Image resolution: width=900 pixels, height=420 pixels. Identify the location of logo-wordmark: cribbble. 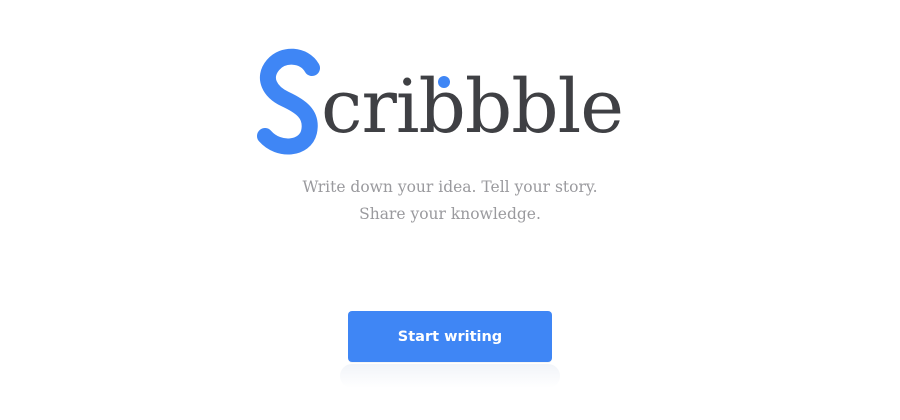
(472, 107).